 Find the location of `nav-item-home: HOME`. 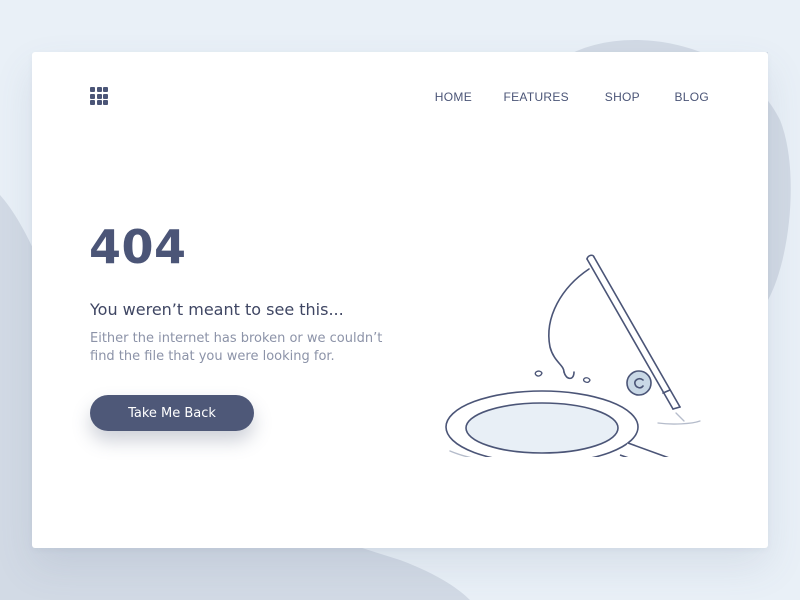

nav-item-home: HOME is located at coordinates (453, 97).